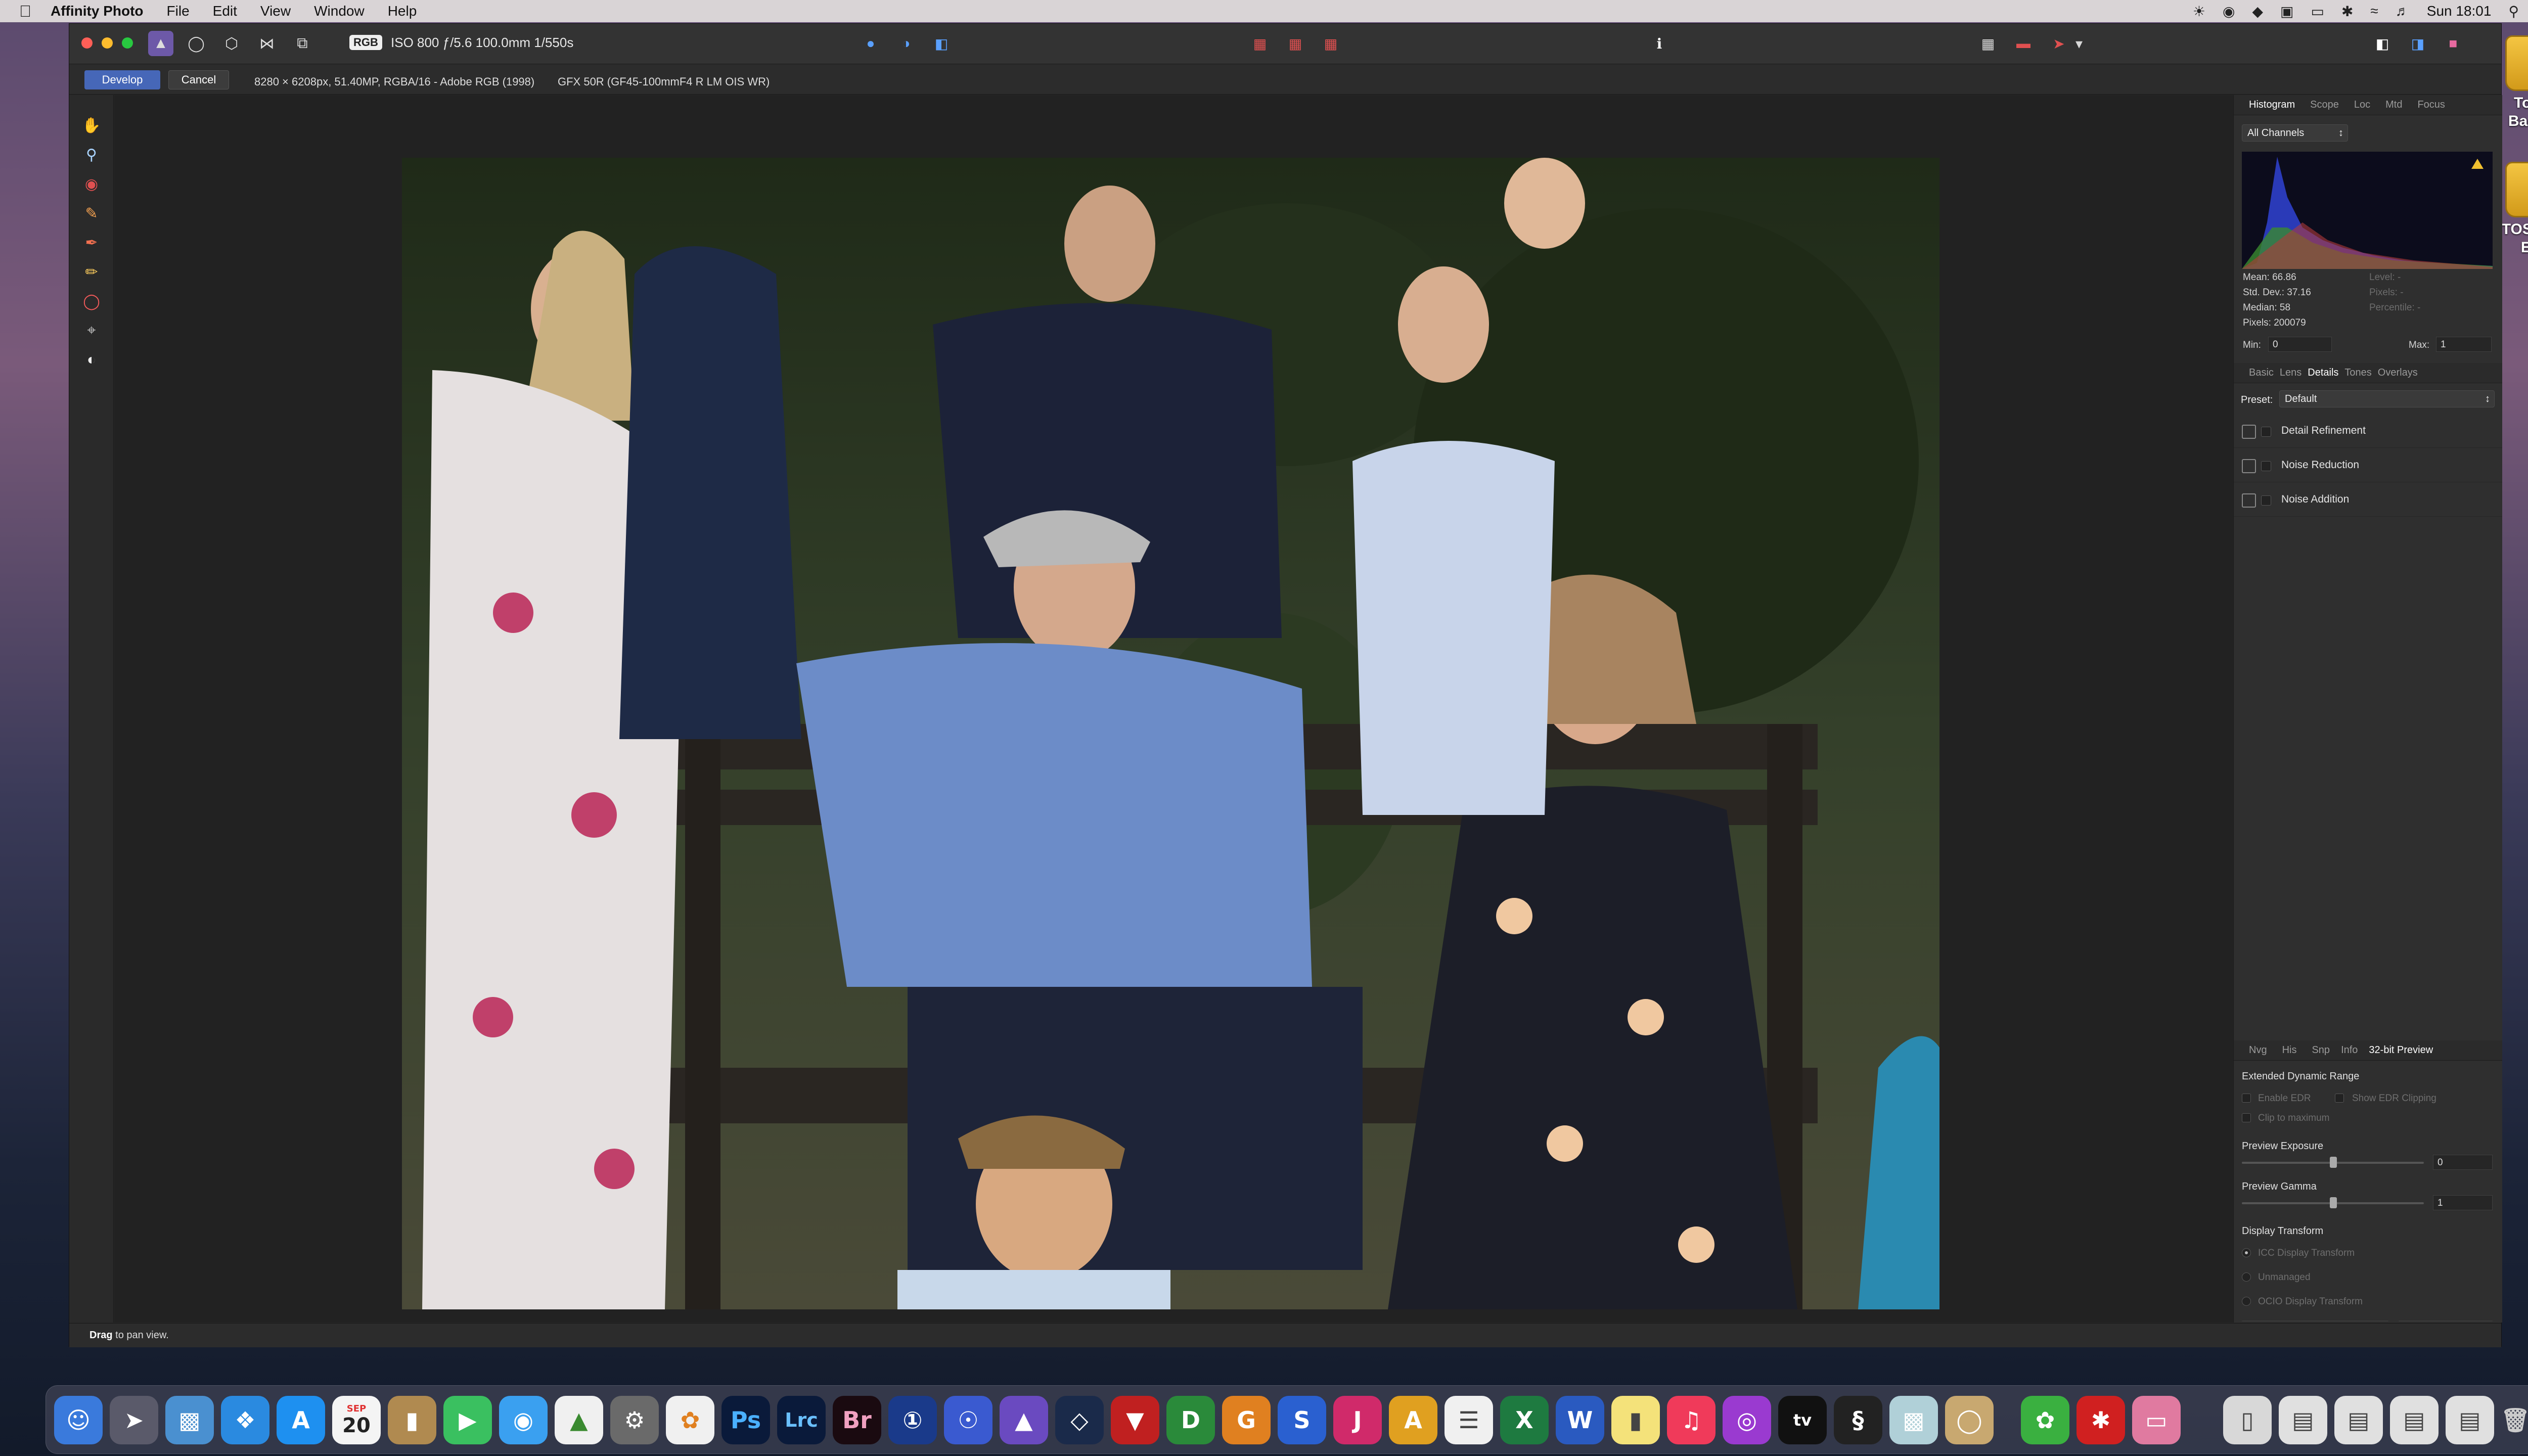  I want to click on volume-icon: ♬, so click(2403, 11).